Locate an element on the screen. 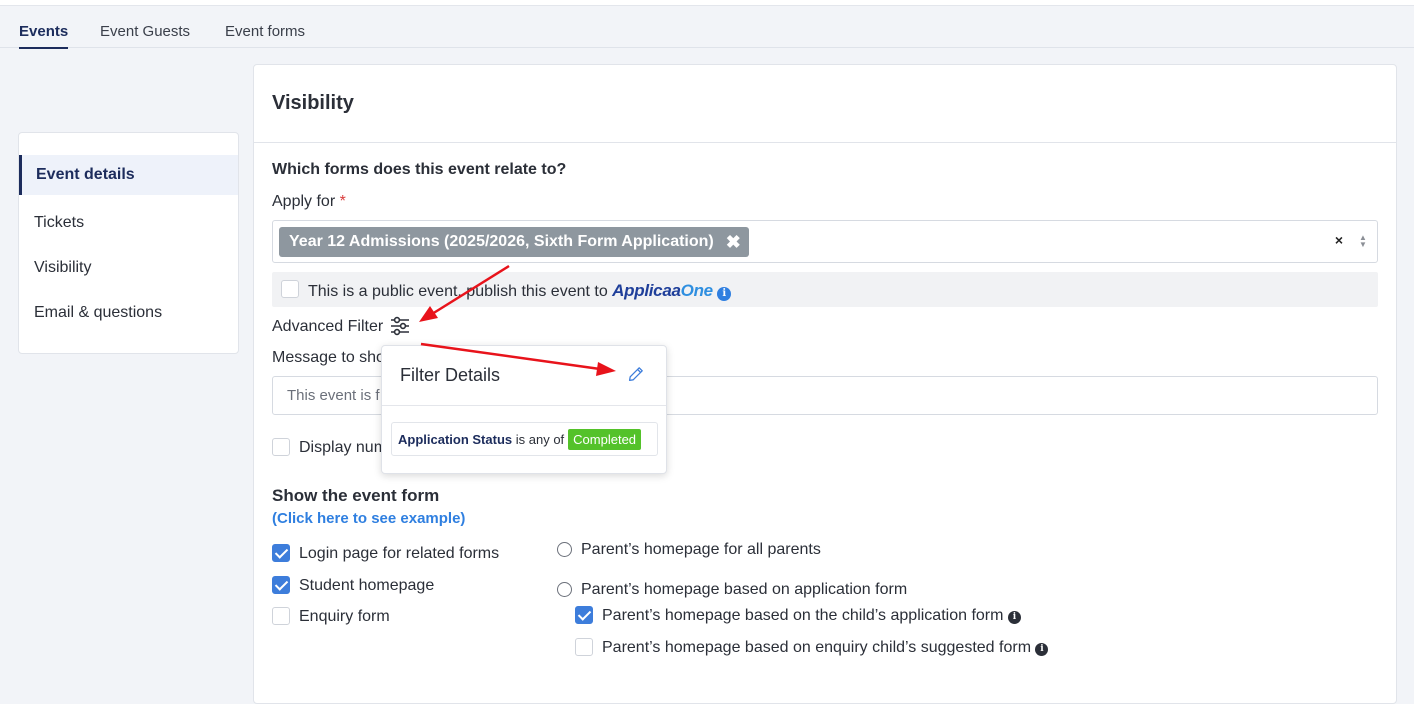 Image resolution: width=1414 pixels, height=704 pixels. rule-operator: is any of is located at coordinates (540, 439).